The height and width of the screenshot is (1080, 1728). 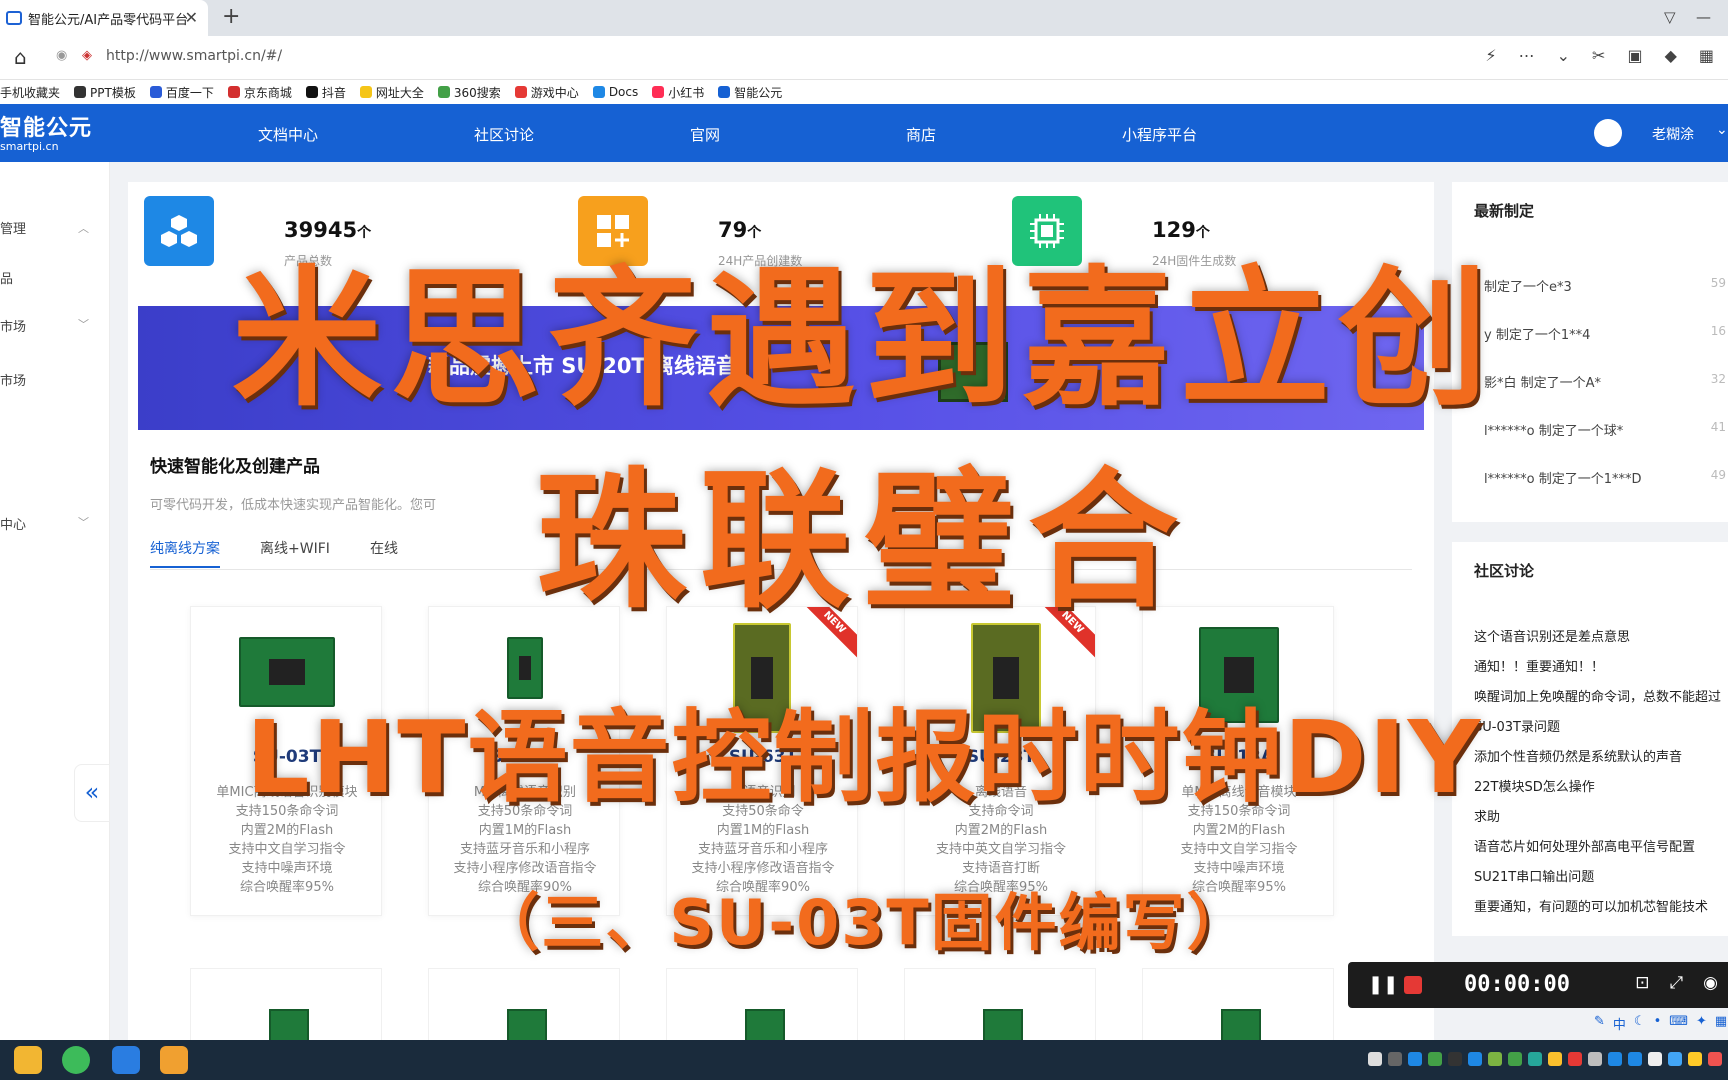 What do you see at coordinates (181, 92) in the screenshot?
I see `bookmark-item: 百度一下` at bounding box center [181, 92].